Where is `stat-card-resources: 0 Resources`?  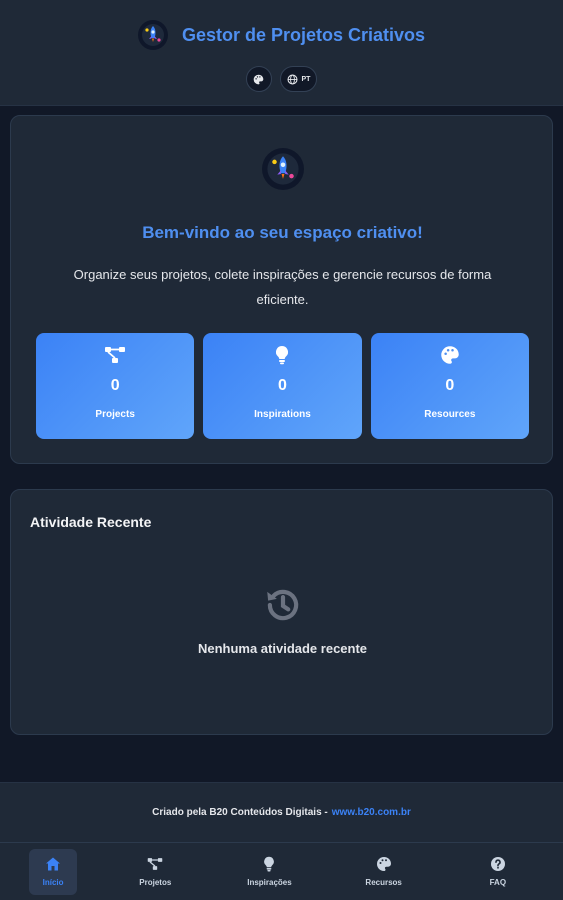
stat-card-resources: 0 Resources is located at coordinates (449, 386).